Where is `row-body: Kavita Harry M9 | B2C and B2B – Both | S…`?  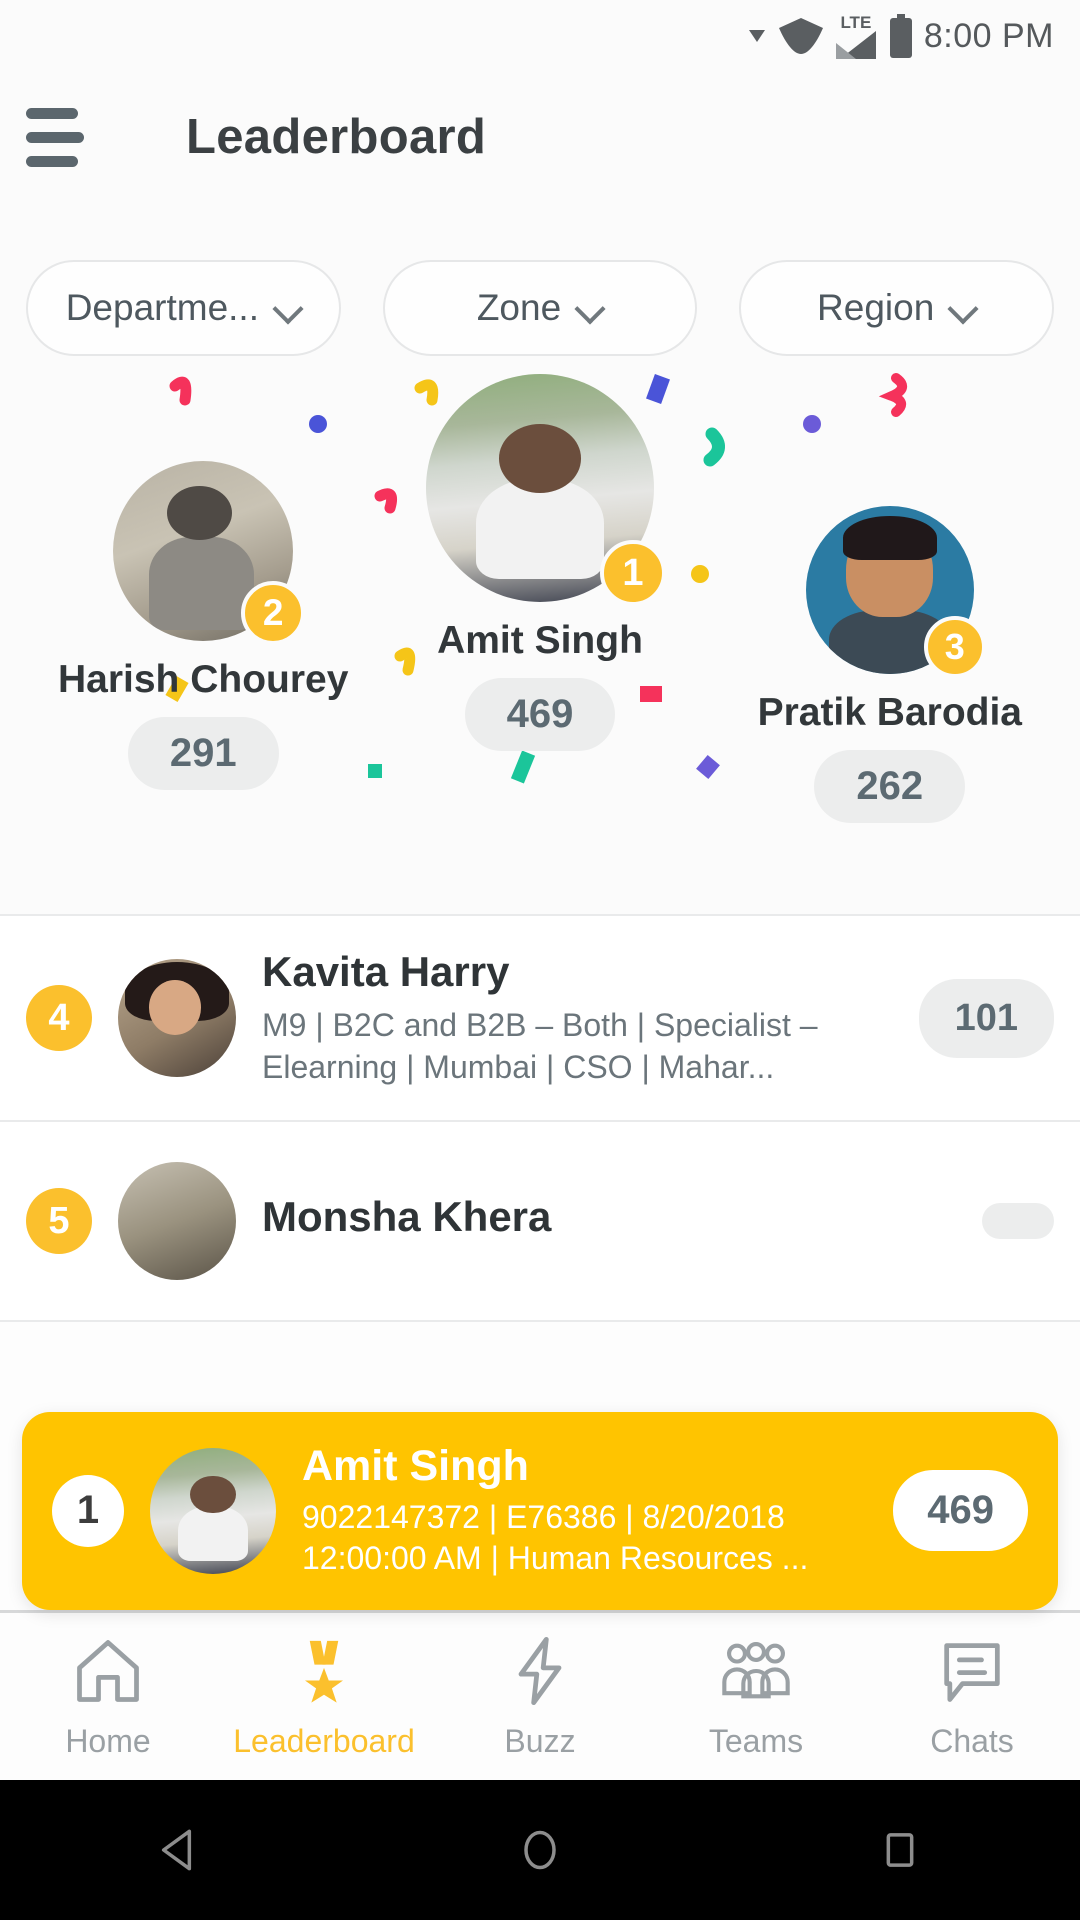 row-body: Kavita Harry M9 | B2C and B2B – Both | S… is located at coordinates (577, 1018).